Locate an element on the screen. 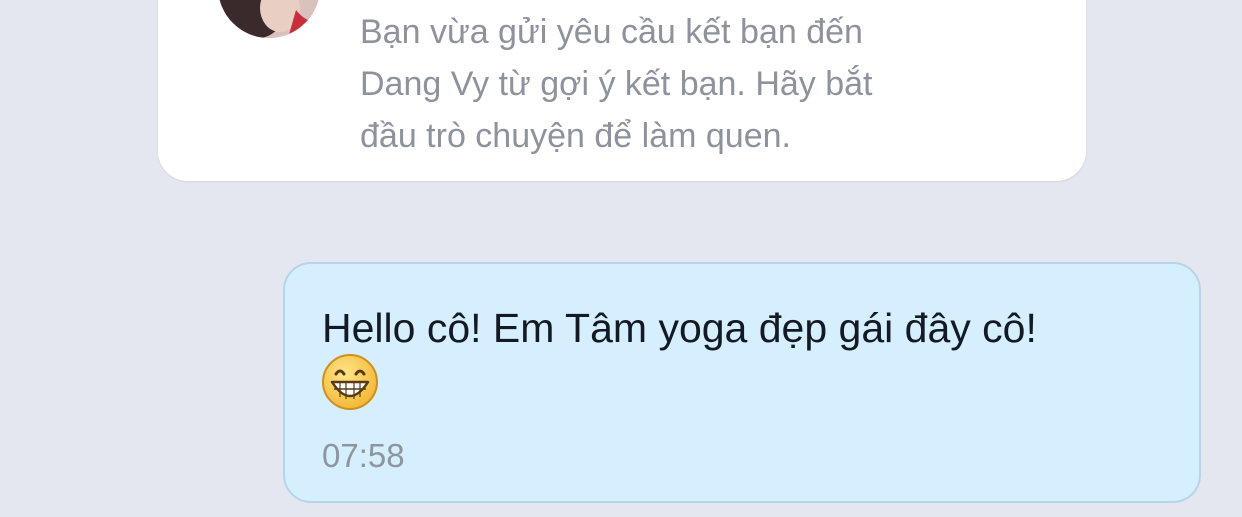 This screenshot has width=1242, height=517. notice-line: đầu trò chuyện để làm quen. is located at coordinates (575, 136).